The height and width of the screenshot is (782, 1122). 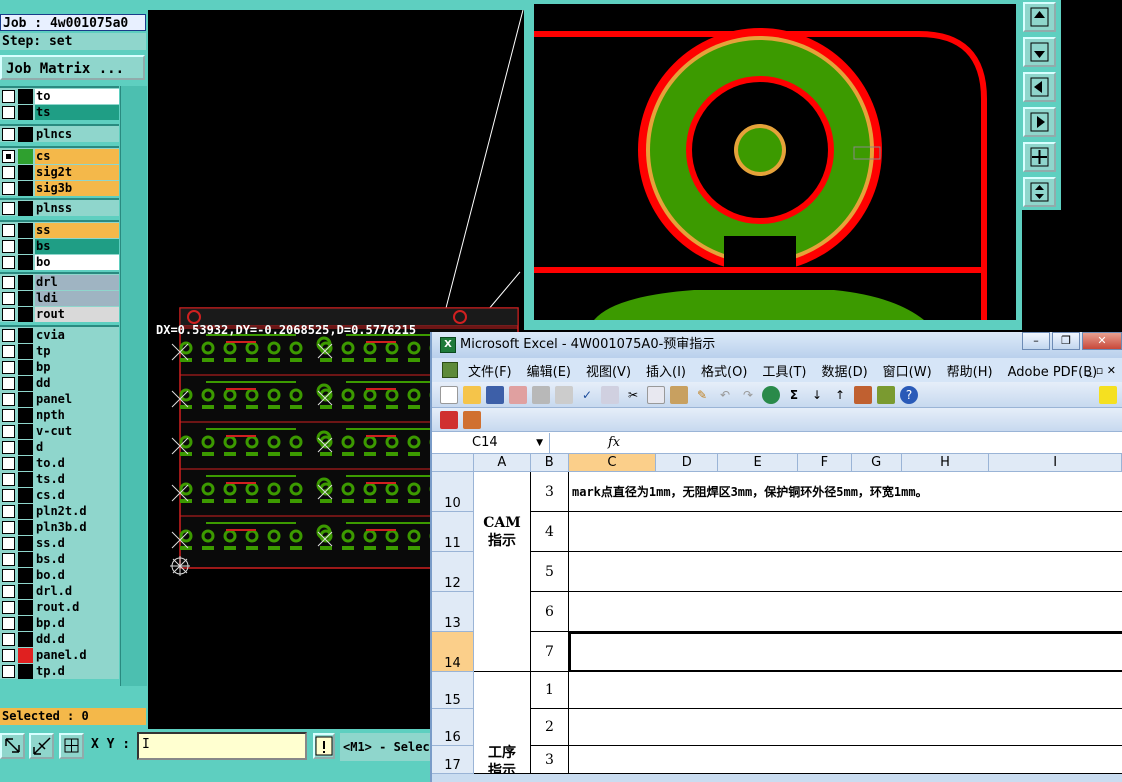 What do you see at coordinates (77, 399) in the screenshot?
I see `layer-name: panel` at bounding box center [77, 399].